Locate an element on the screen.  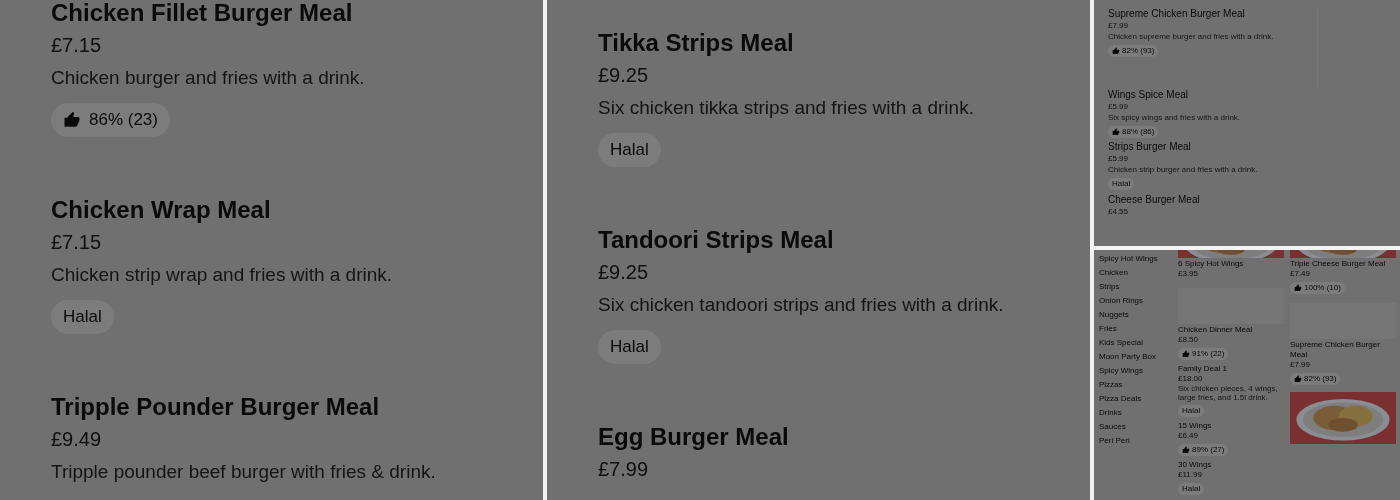
card-price: £3.95 is located at coordinates (1189, 274).